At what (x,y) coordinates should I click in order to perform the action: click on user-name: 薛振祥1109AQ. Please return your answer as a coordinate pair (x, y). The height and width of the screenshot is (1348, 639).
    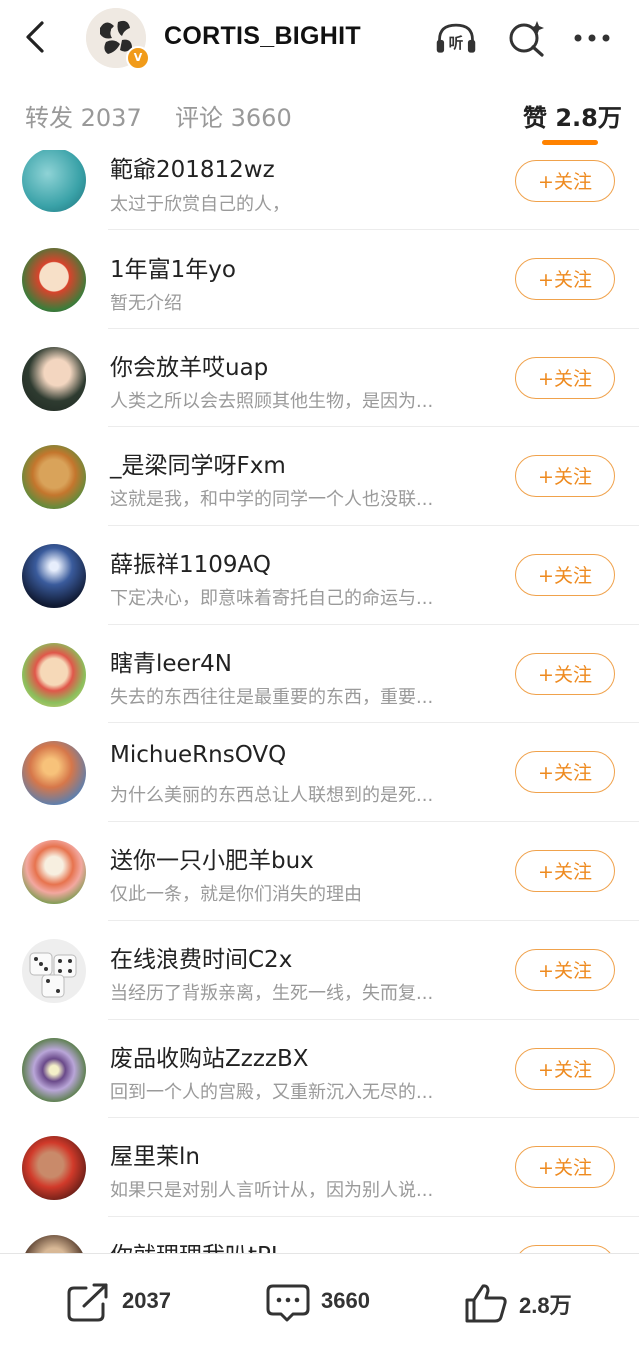
    Looking at the image, I should click on (190, 562).